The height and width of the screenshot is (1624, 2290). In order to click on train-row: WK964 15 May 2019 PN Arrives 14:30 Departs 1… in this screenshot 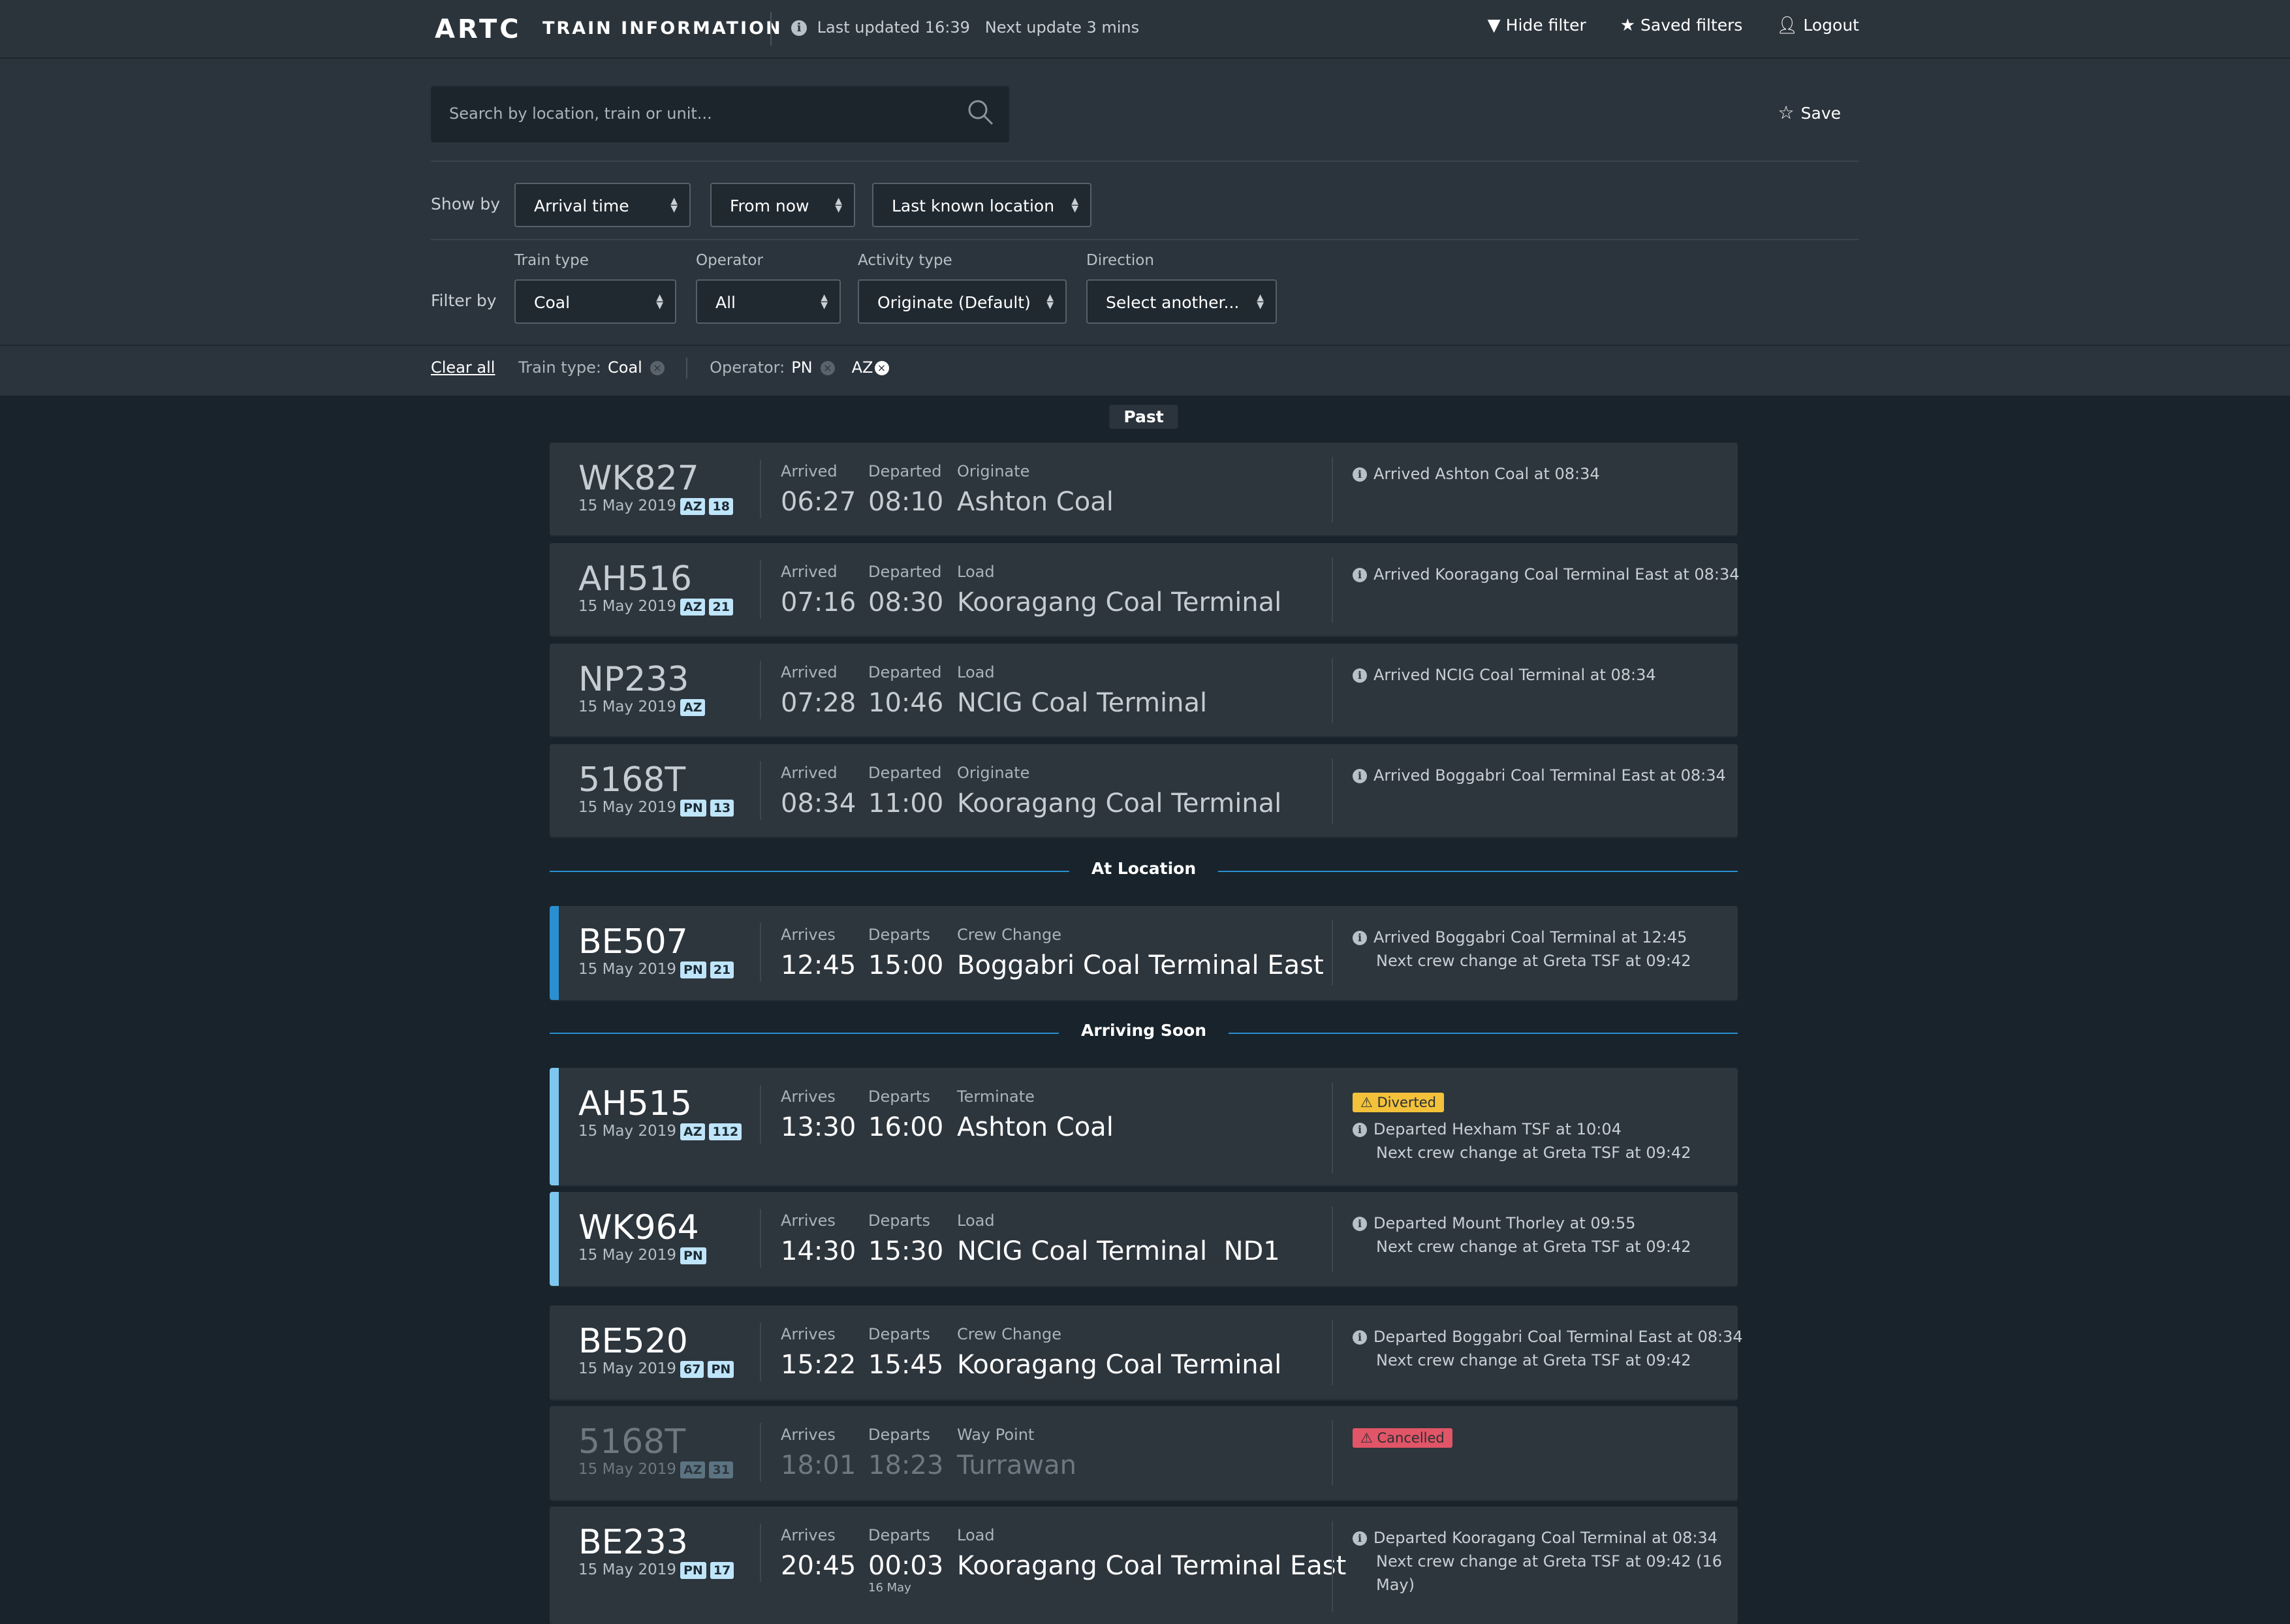, I will do `click(1144, 1239)`.